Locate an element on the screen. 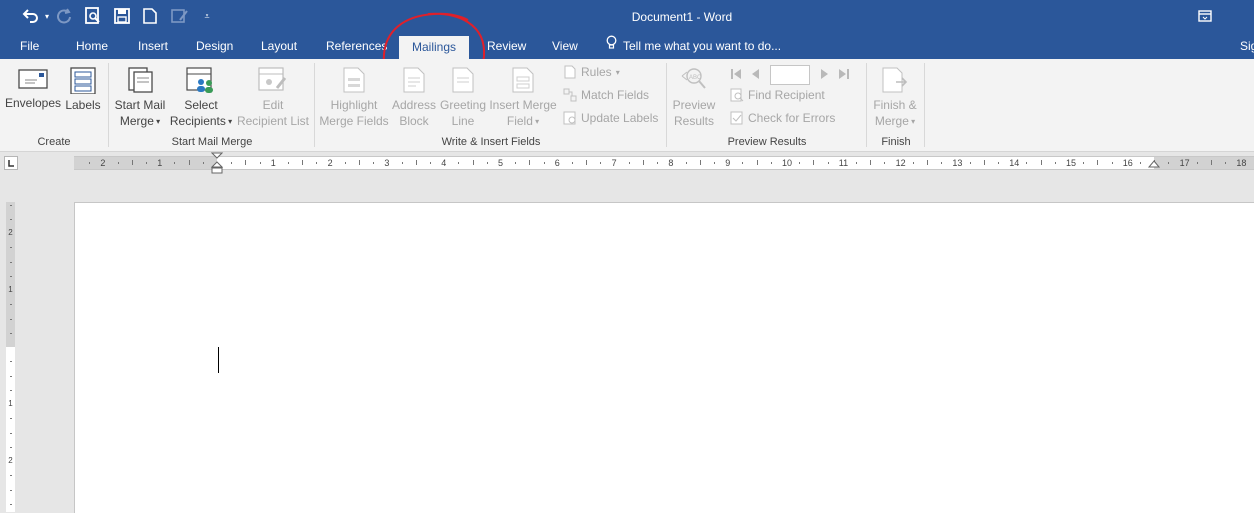 The height and width of the screenshot is (513, 1254). record-navigation is located at coordinates (790, 75).